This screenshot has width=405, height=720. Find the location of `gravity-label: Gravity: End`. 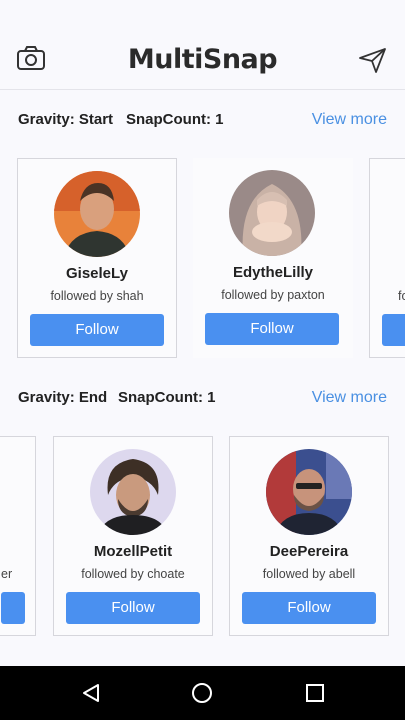

gravity-label: Gravity: End is located at coordinates (63, 397).